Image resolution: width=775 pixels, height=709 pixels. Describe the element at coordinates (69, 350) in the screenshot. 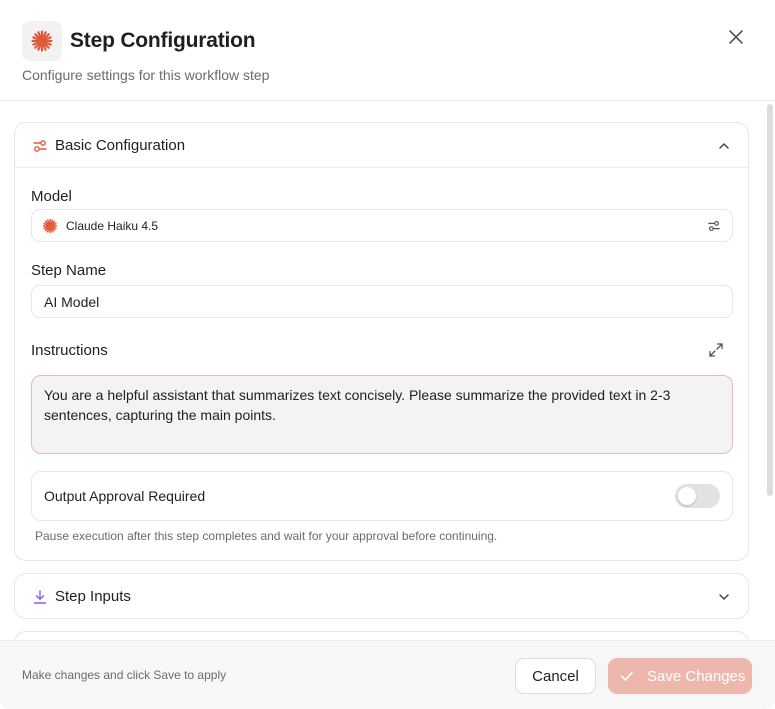

I see `instructions-label: Instructions` at that location.